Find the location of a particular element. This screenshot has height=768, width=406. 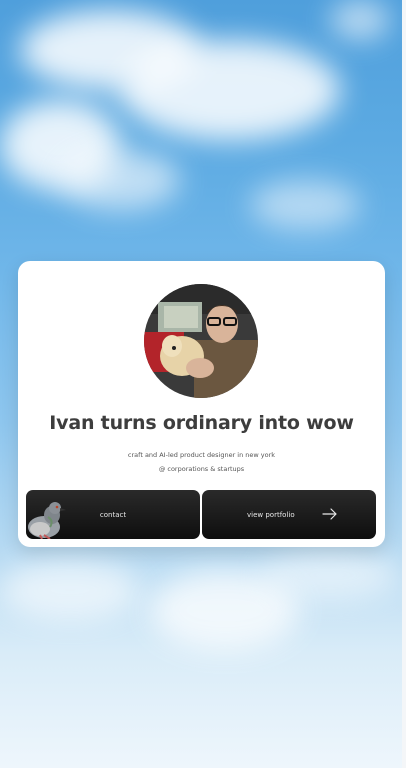

avatar-photo is located at coordinates (201, 341).